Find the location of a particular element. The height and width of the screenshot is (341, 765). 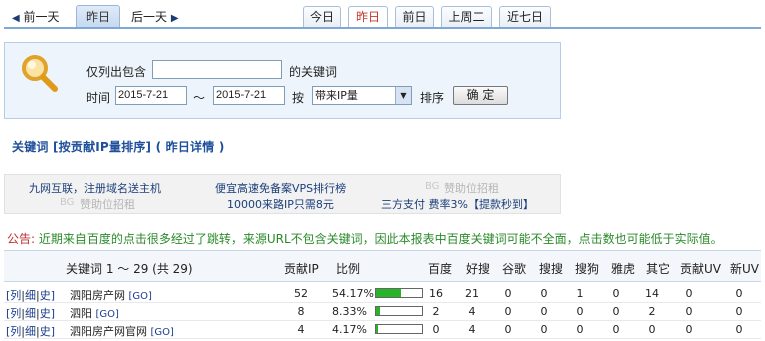

keyword-filter-input is located at coordinates (217, 69).